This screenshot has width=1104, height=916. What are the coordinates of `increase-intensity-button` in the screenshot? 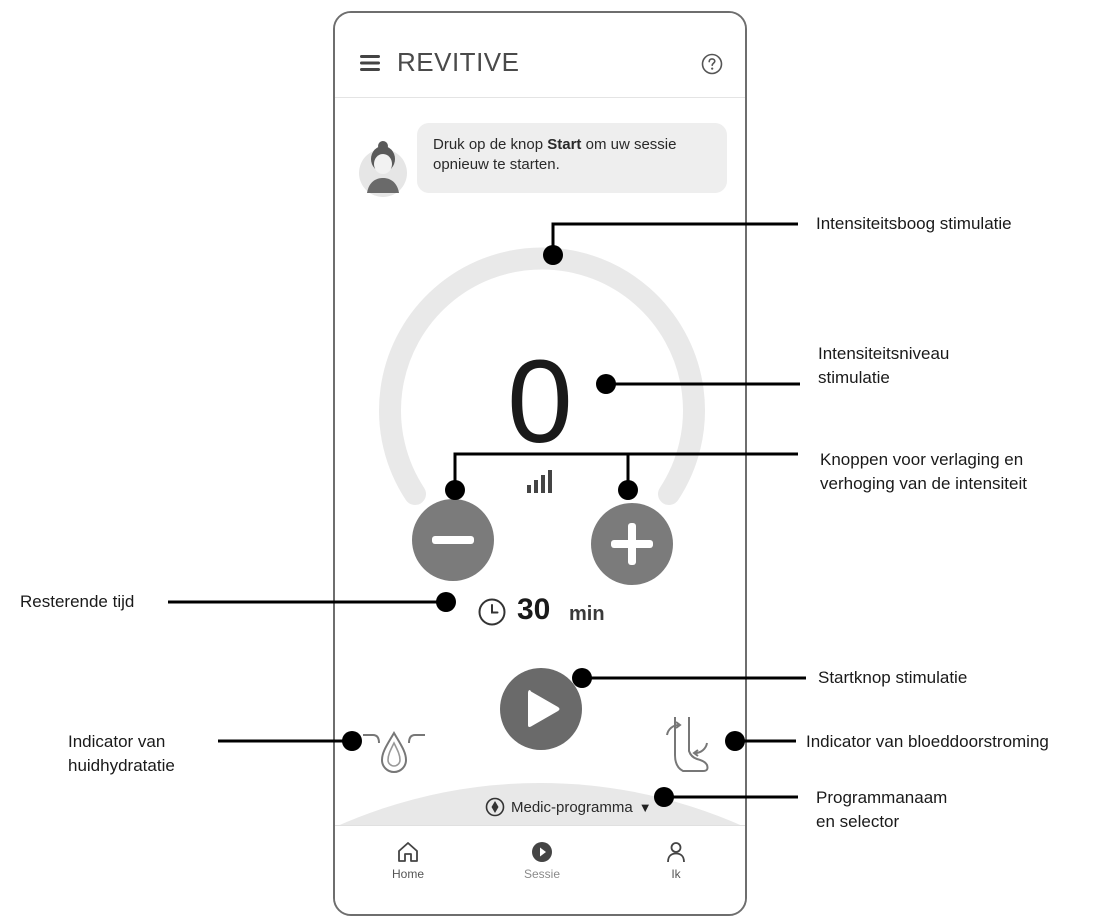 It's located at (632, 544).